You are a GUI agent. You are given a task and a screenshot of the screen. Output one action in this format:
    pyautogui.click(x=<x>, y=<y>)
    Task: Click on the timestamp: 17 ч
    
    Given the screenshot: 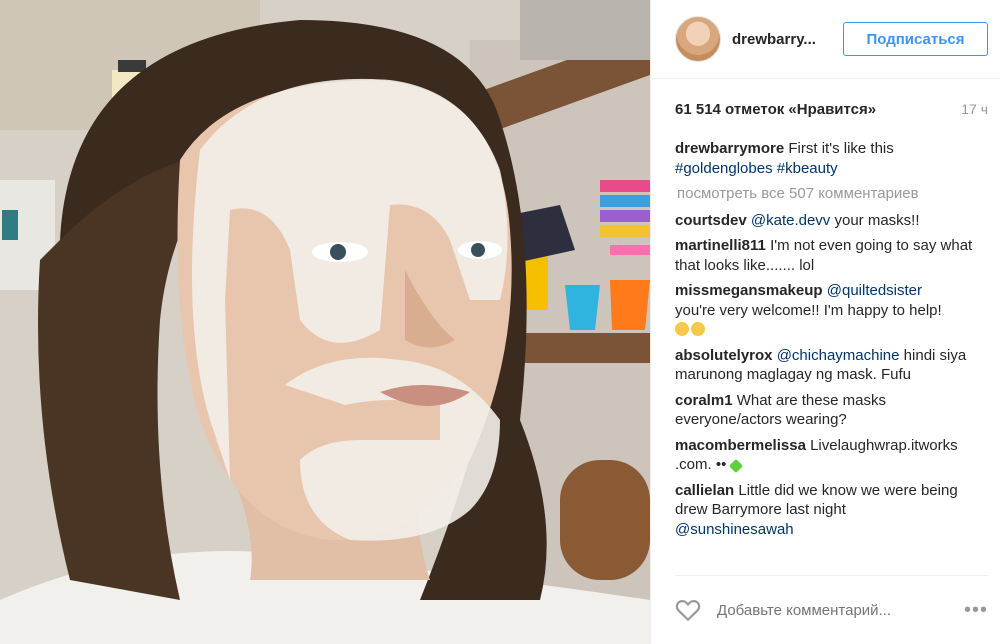 What is the action you would take?
    pyautogui.click(x=974, y=109)
    